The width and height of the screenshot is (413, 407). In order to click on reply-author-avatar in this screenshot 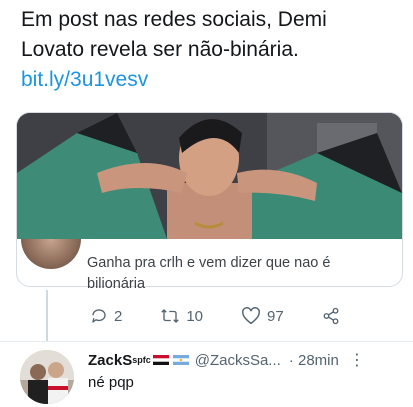, I will do `click(47, 377)`.